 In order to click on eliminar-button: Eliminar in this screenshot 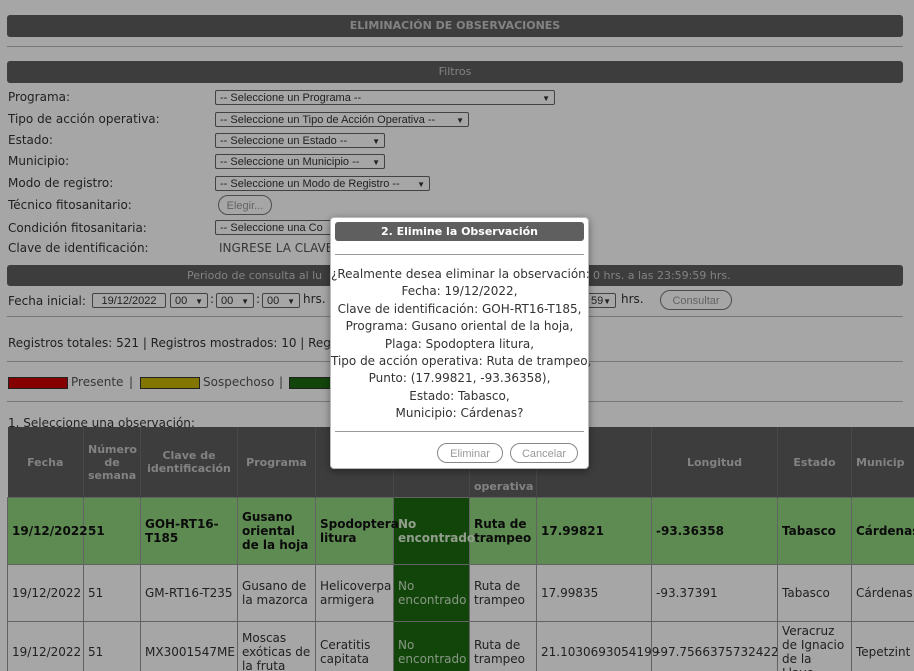, I will do `click(470, 453)`.